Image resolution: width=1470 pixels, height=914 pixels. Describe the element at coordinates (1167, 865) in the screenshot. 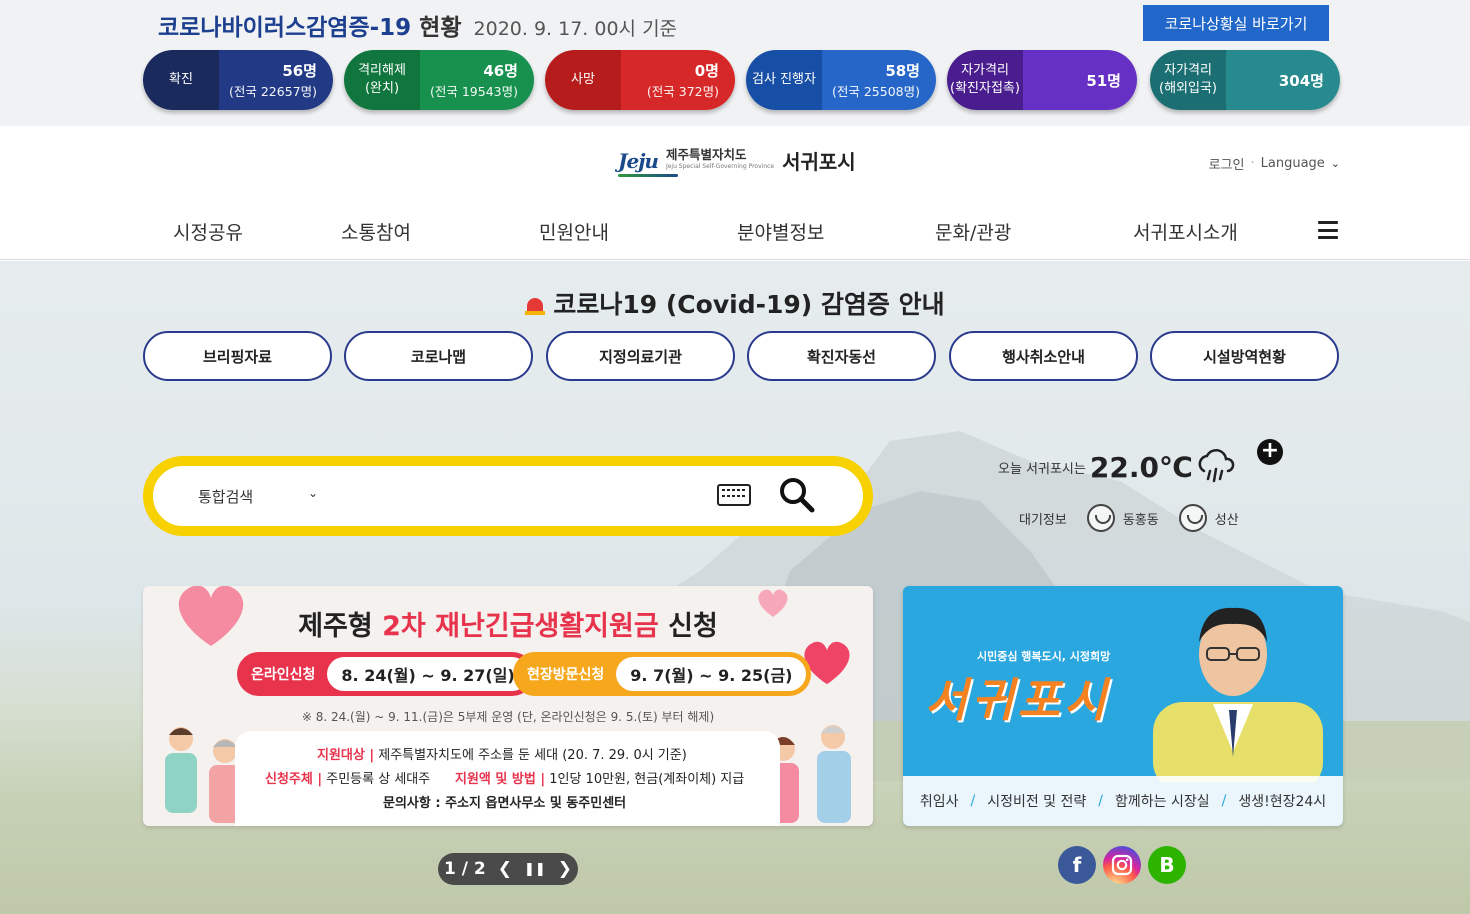

I see `blog-icon: B` at that location.